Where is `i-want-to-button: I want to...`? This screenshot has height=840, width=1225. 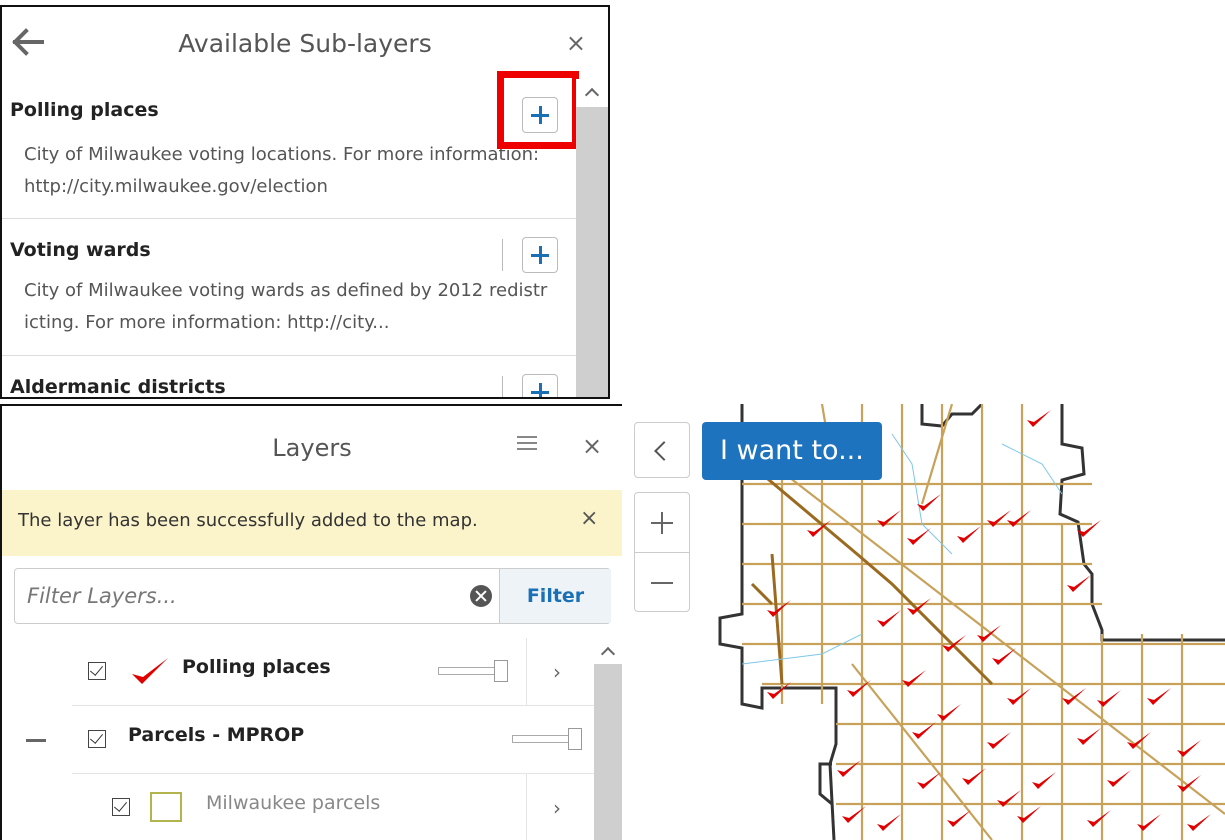
i-want-to-button: I want to... is located at coordinates (792, 451).